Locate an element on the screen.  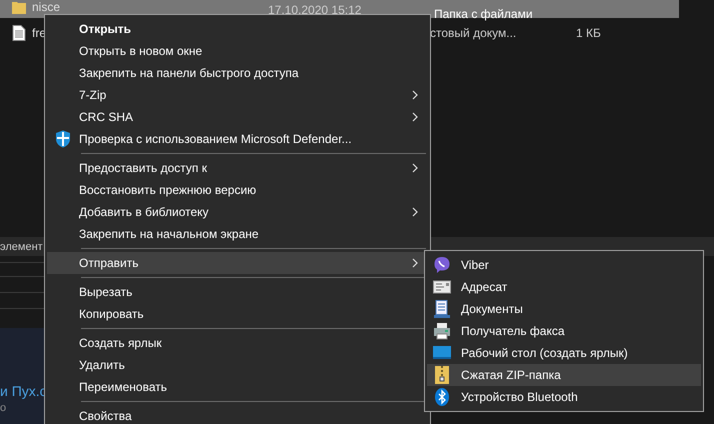
file-size: 1 КБ is located at coordinates (588, 33).